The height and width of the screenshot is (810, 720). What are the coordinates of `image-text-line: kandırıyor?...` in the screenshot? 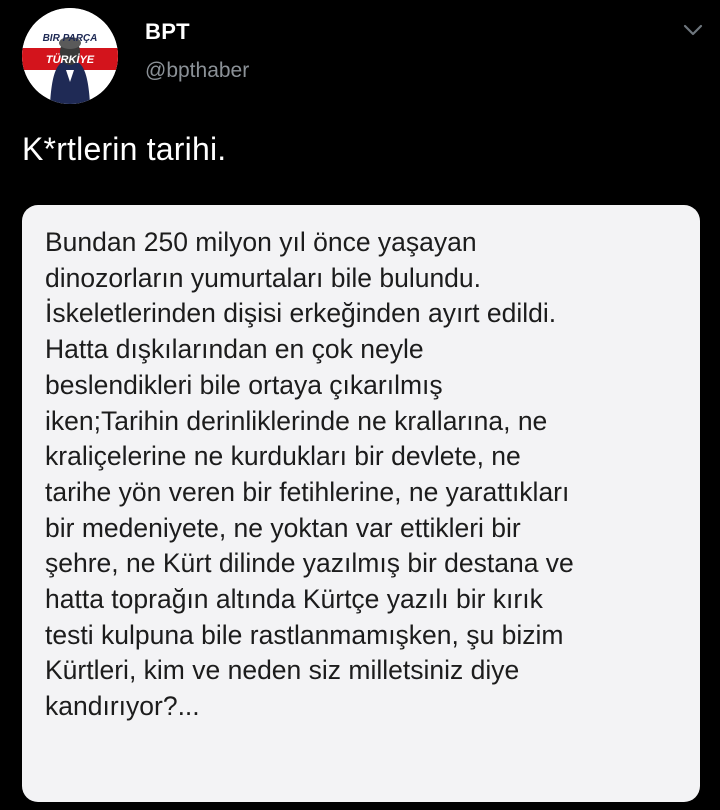 It's located at (122, 706).